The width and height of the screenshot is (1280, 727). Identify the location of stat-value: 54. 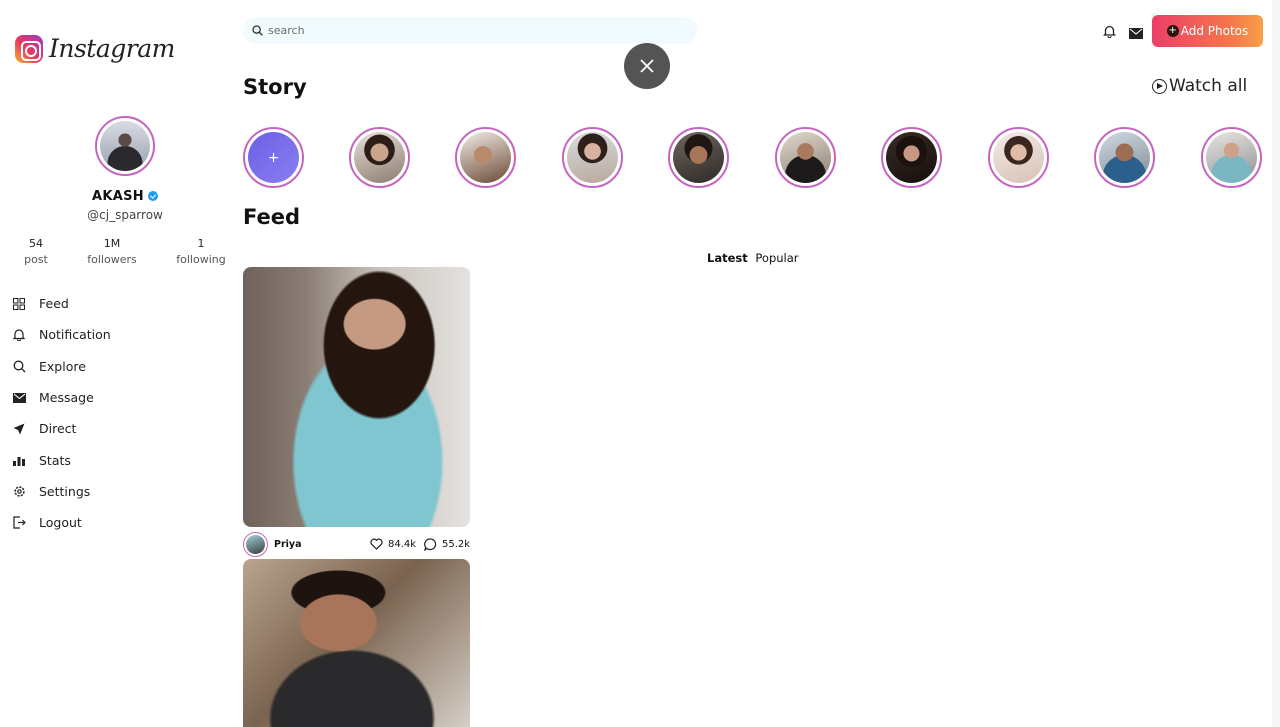
(36, 243).